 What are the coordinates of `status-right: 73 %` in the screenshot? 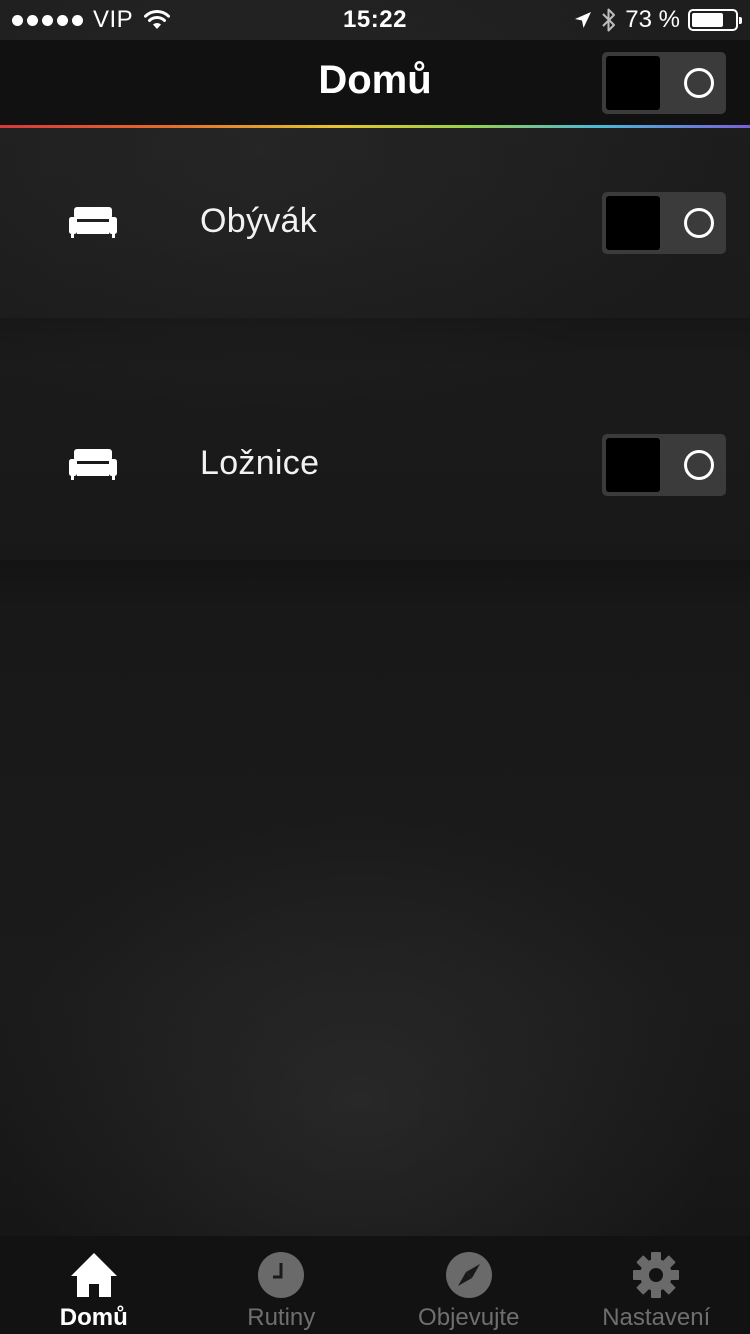 It's located at (657, 20).